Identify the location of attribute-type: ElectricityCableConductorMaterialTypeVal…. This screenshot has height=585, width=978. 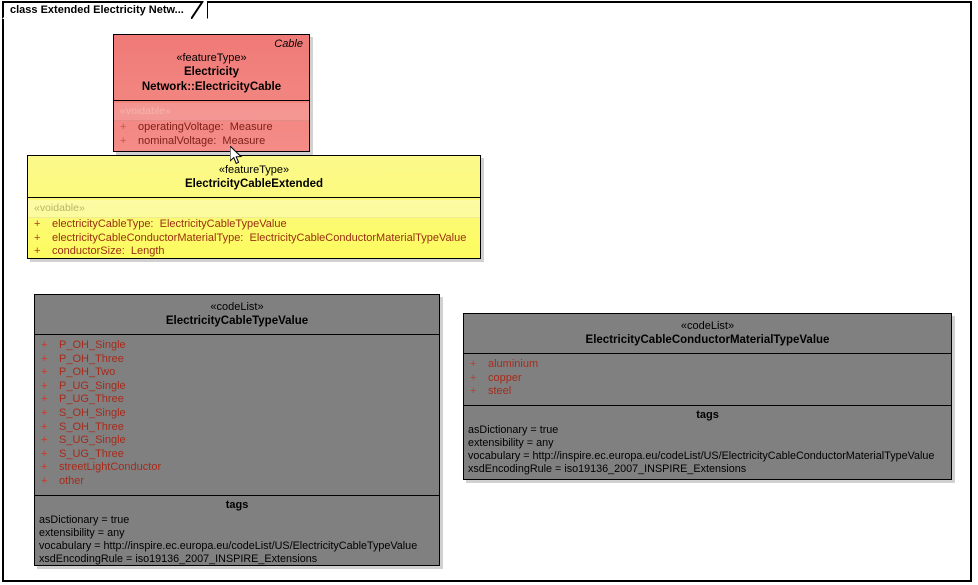
(358, 237).